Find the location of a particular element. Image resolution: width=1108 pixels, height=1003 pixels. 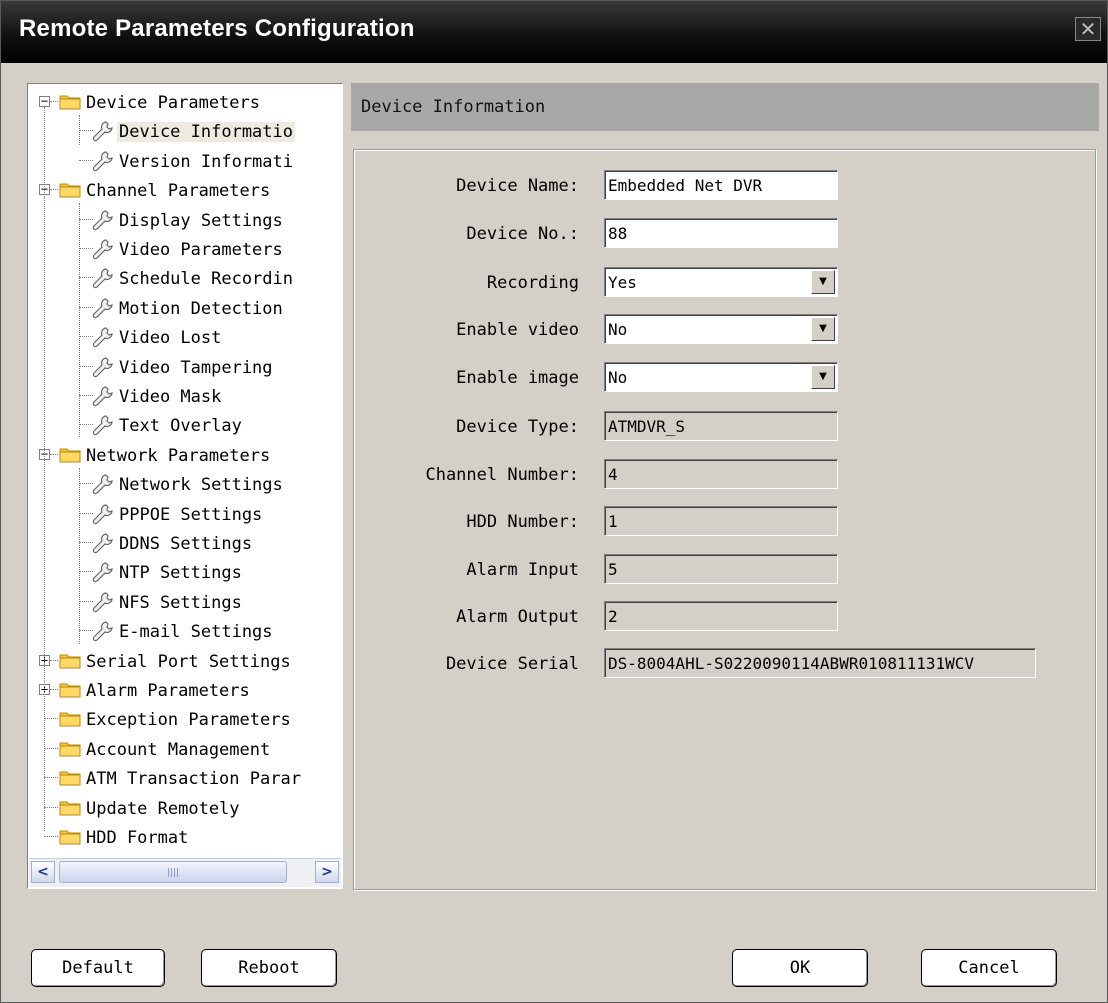

tree-guide-line is located at coordinates (79, 556).